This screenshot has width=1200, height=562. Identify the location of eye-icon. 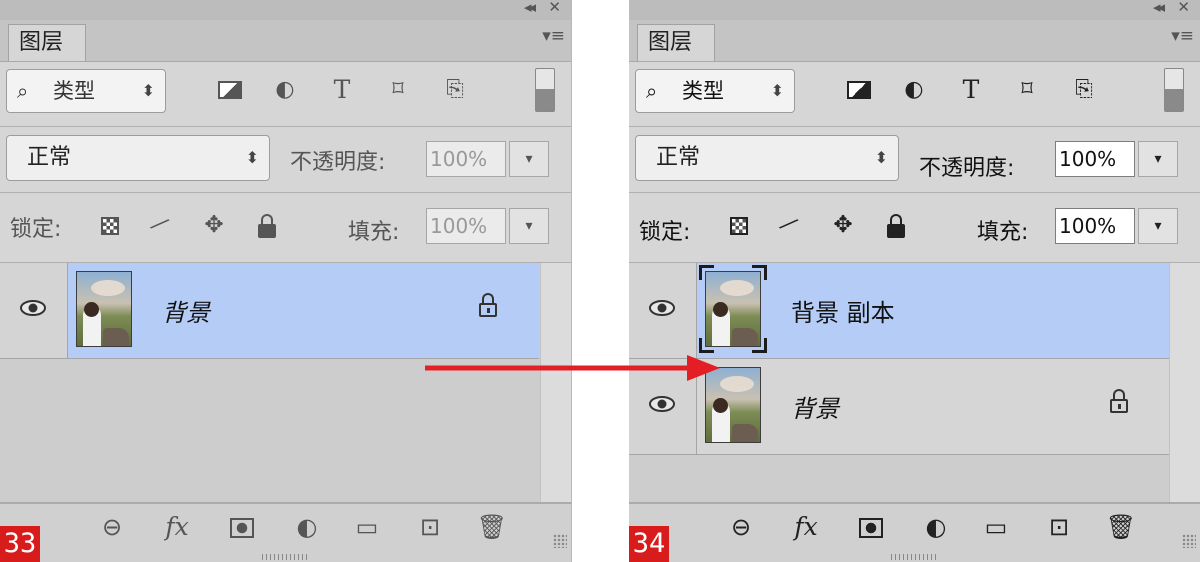
(662, 308).